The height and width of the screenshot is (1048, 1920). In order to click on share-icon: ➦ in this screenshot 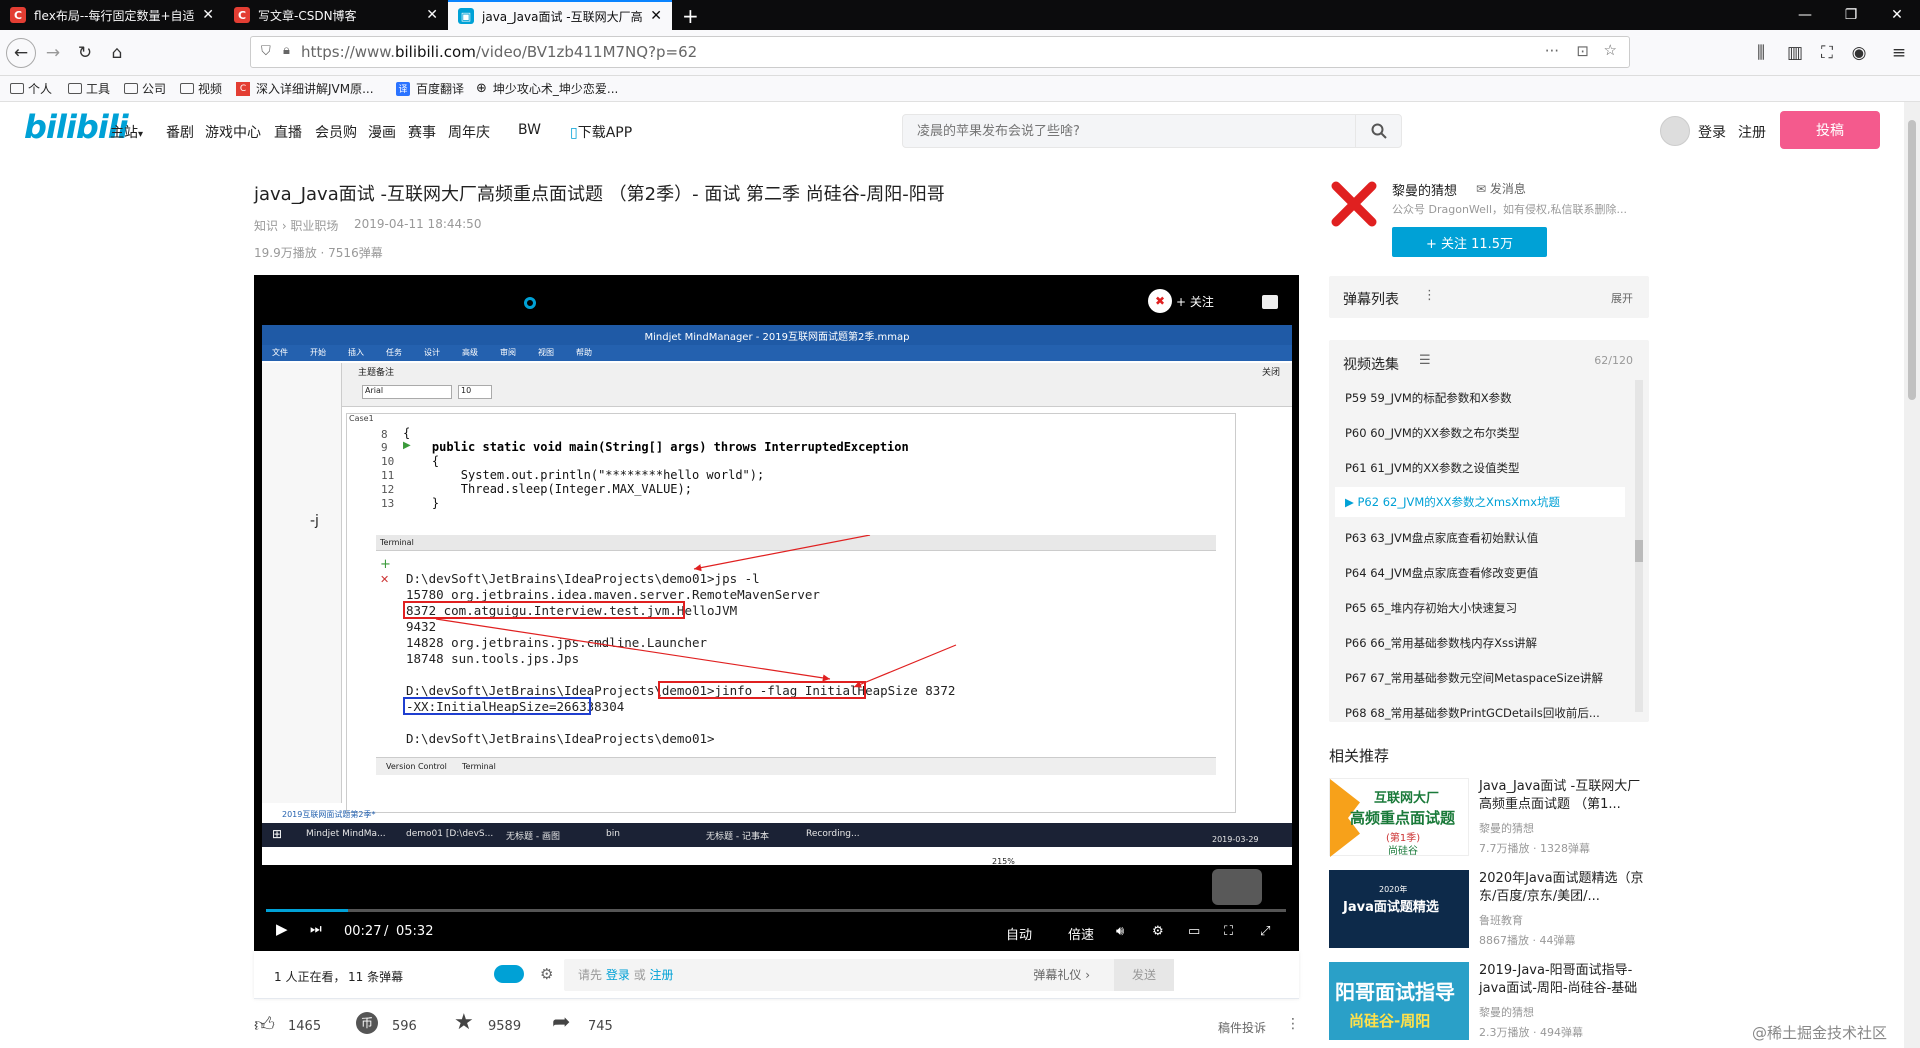, I will do `click(561, 1022)`.